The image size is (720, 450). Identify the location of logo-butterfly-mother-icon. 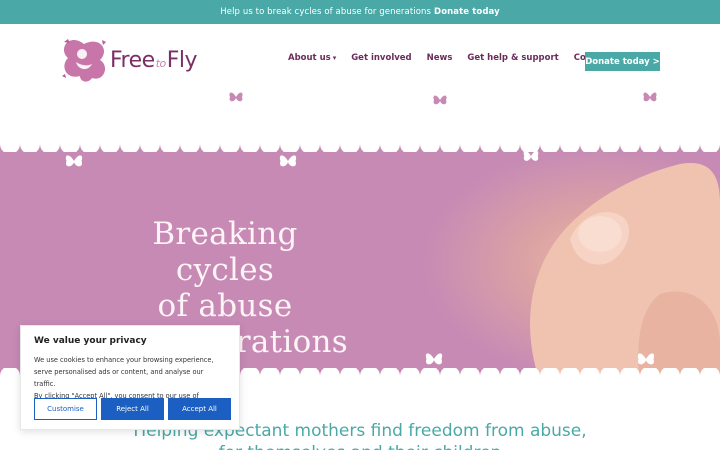
(84, 60).